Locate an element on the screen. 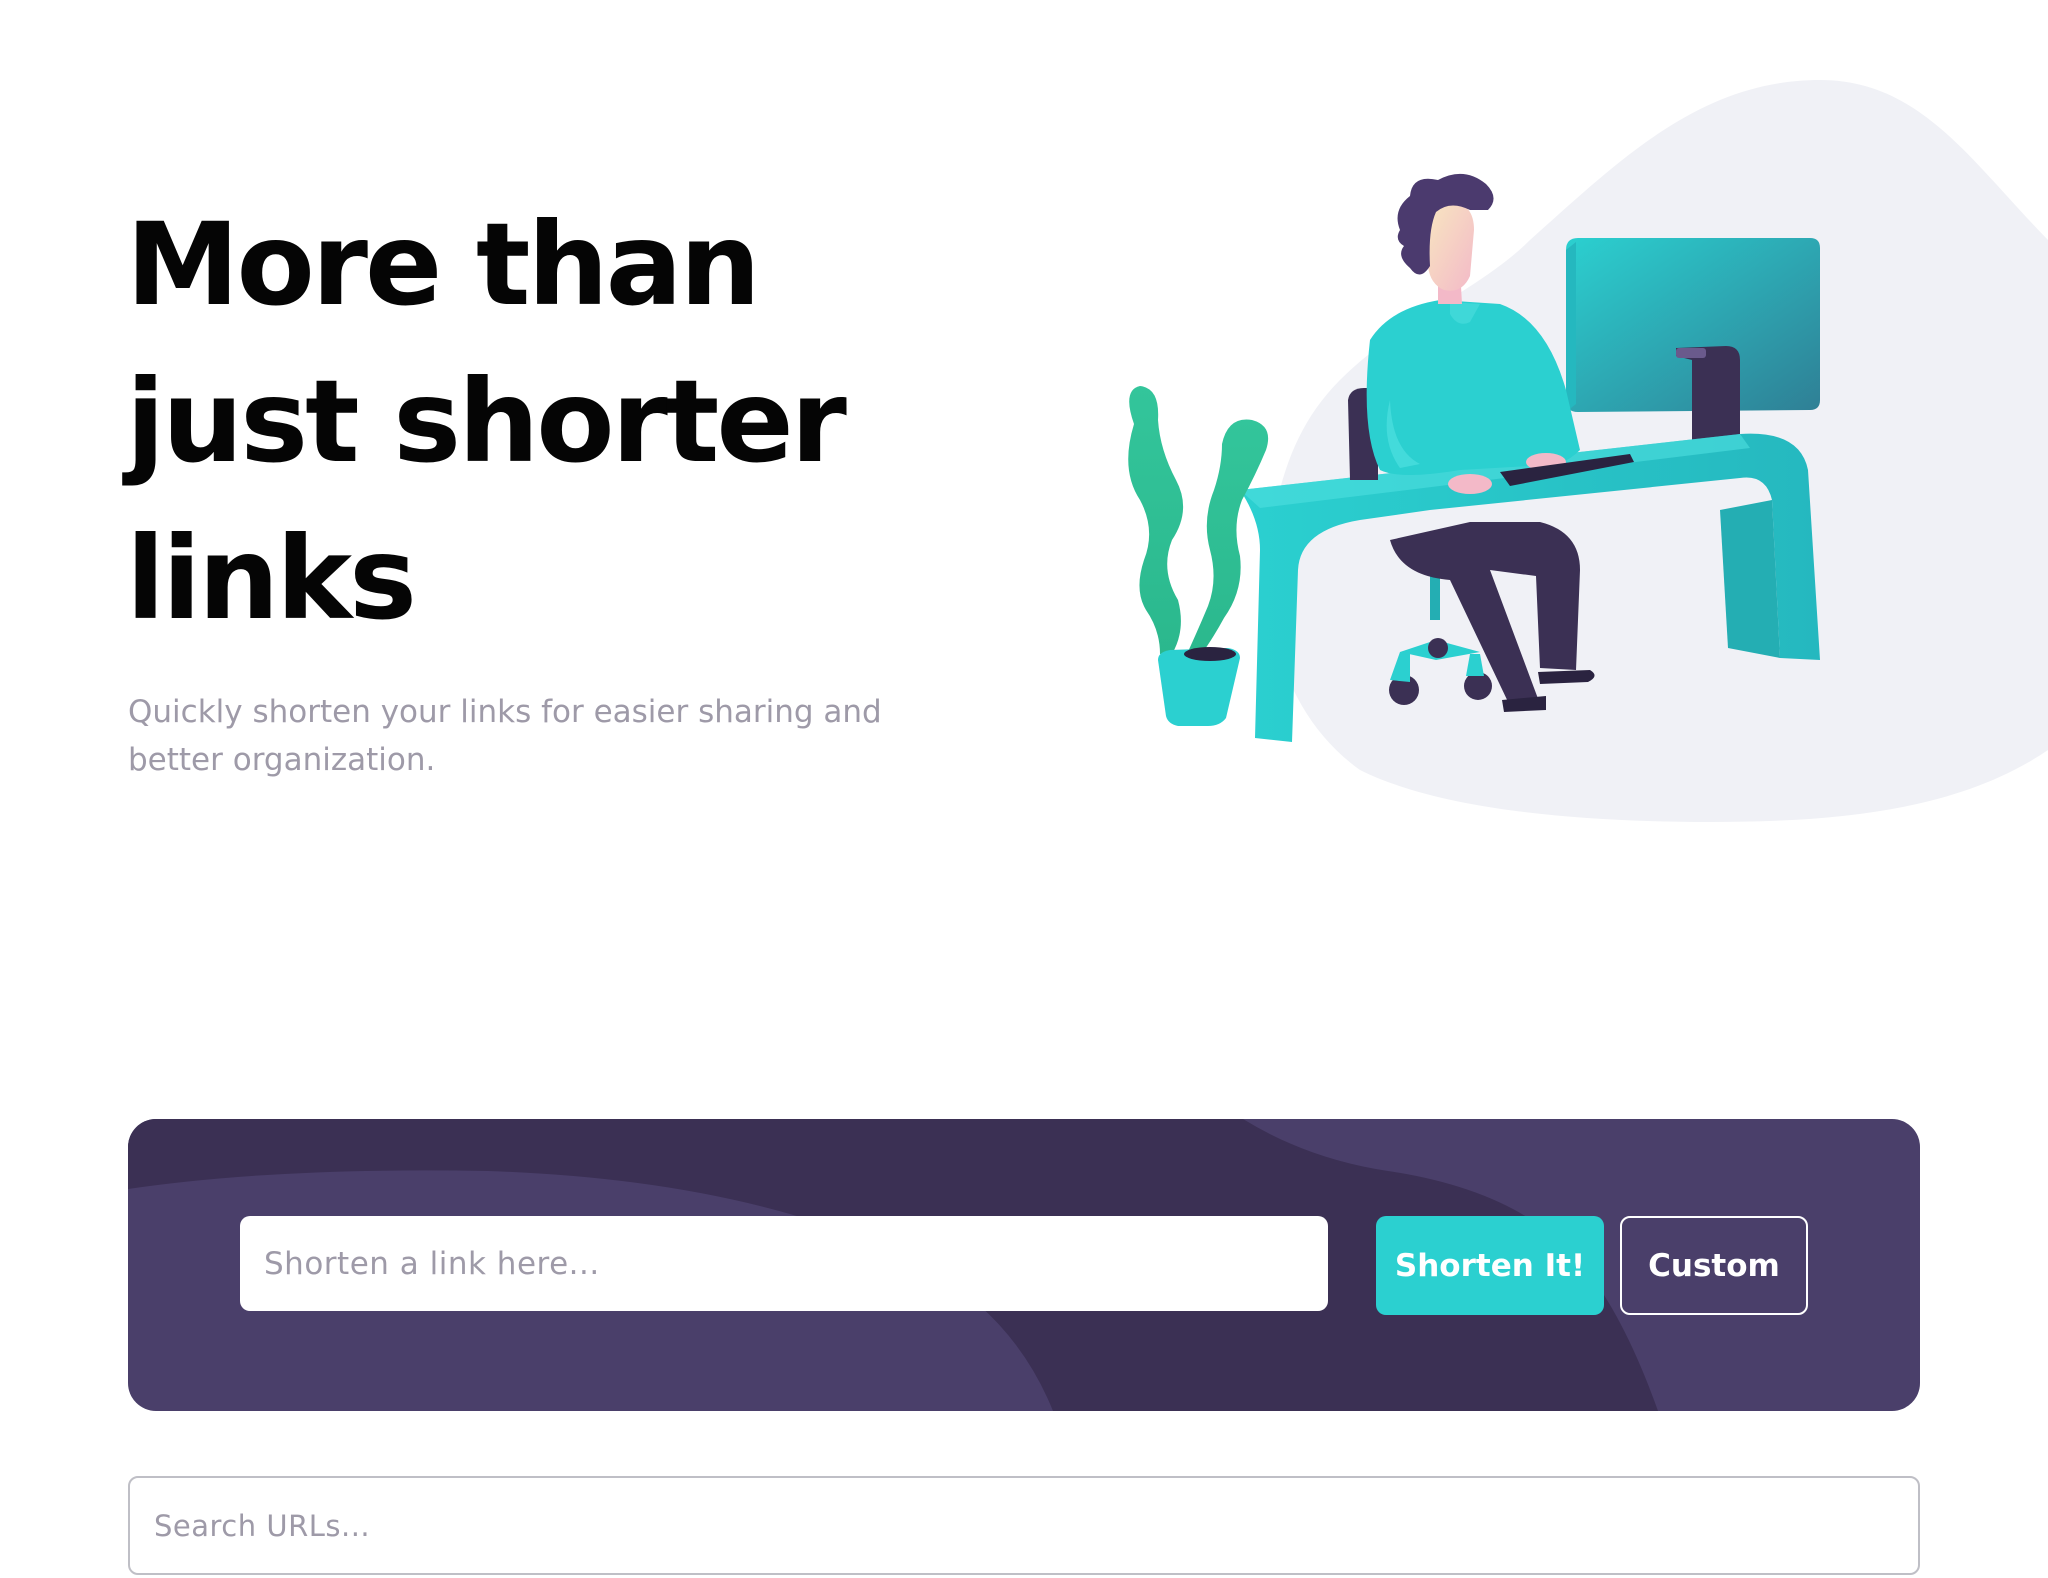 This screenshot has width=2048, height=1578. potted-plant is located at coordinates (1198, 556).